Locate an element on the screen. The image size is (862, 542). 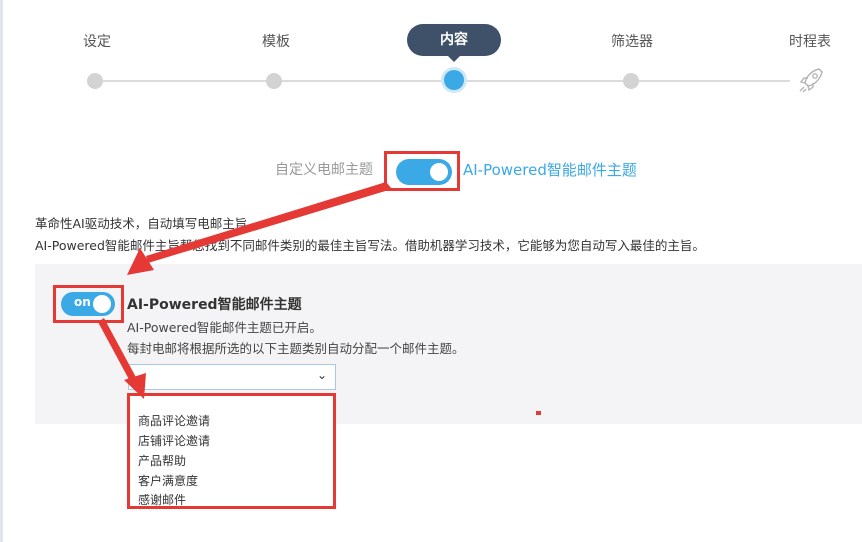
annotation-arrow-2-shaft is located at coordinates (118, 351).